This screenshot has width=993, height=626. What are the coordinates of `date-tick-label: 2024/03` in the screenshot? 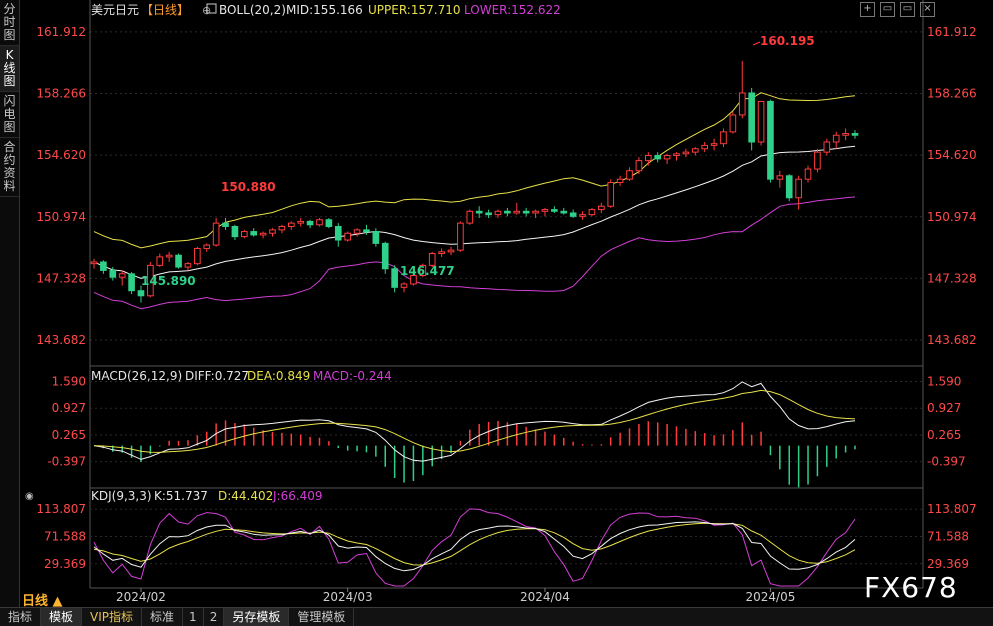 It's located at (348, 597).